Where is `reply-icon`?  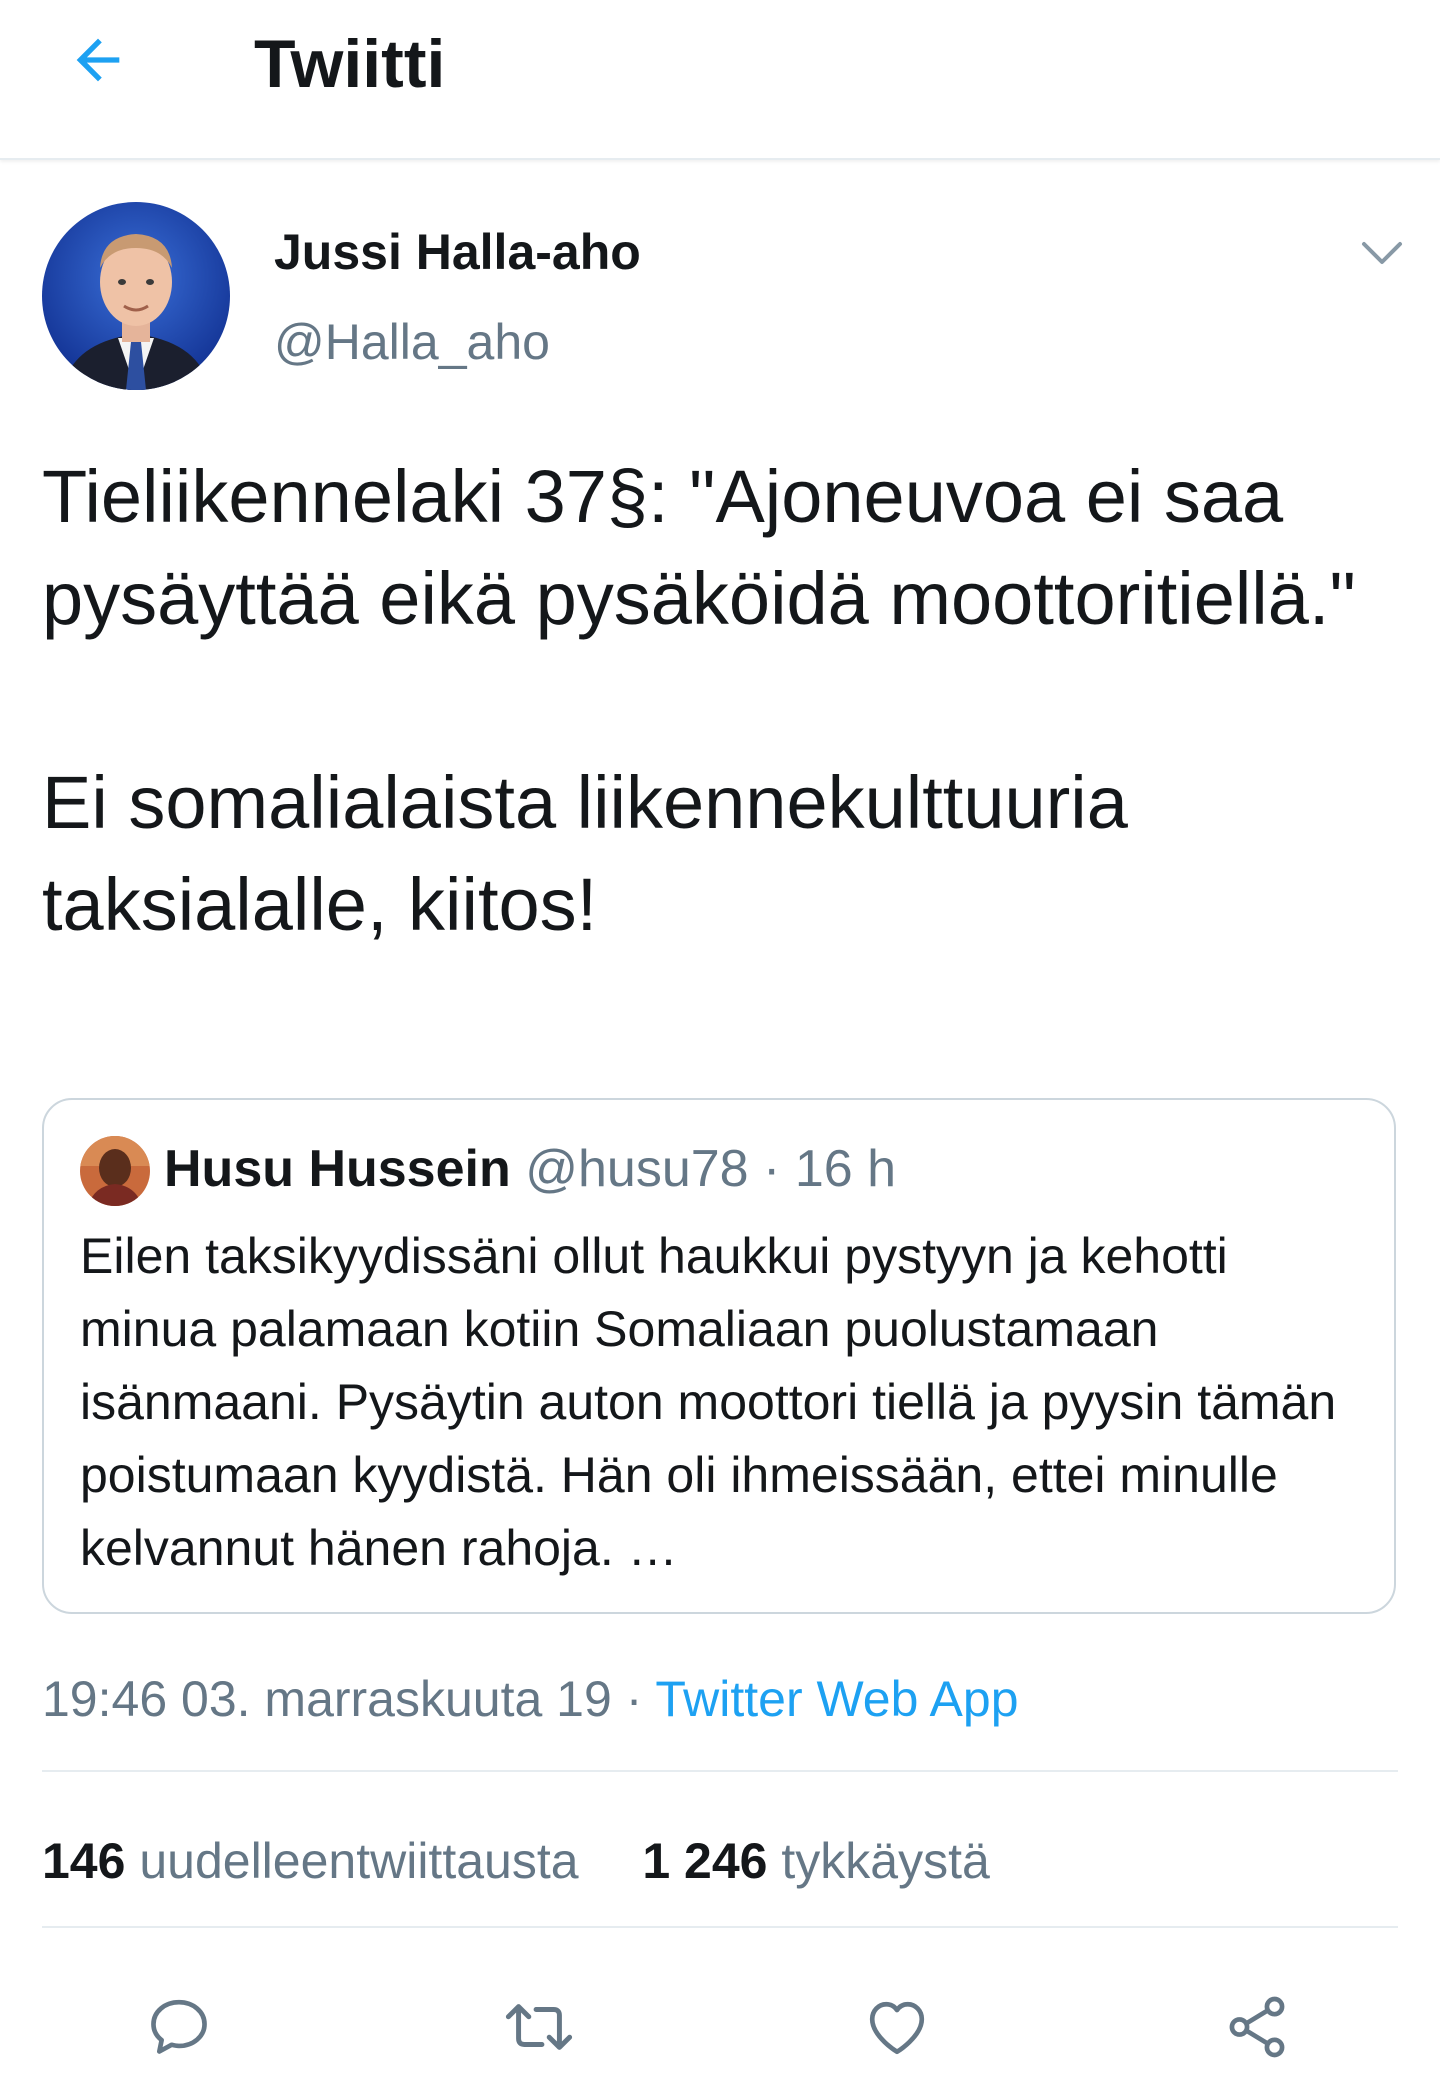
reply-icon is located at coordinates (179, 2026).